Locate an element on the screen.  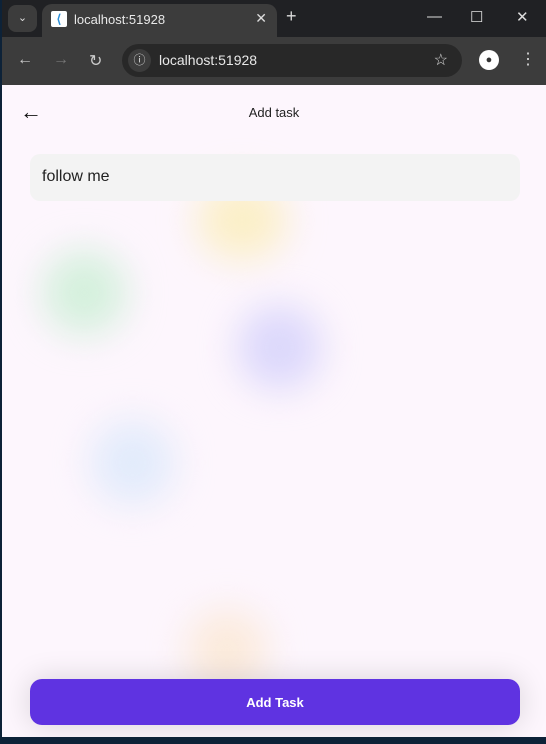
more-menu-icon: ⋮ is located at coordinates (528, 59).